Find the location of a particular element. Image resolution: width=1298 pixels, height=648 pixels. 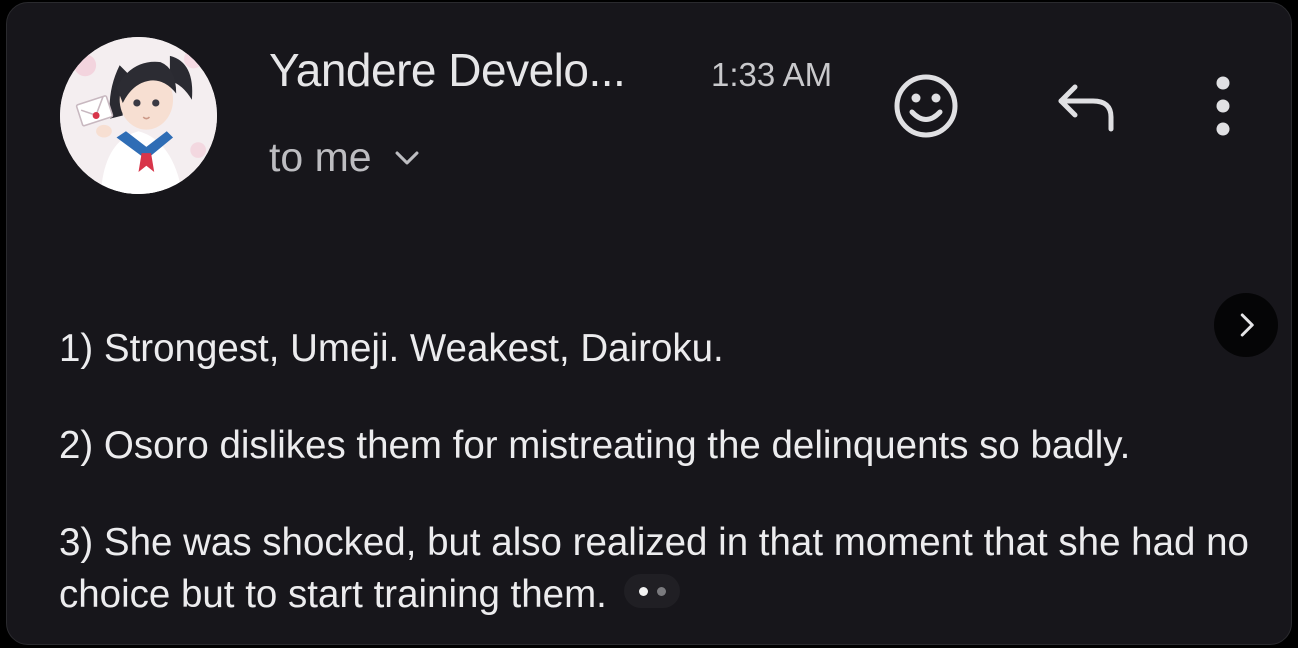

page-dot-active is located at coordinates (643, 591).